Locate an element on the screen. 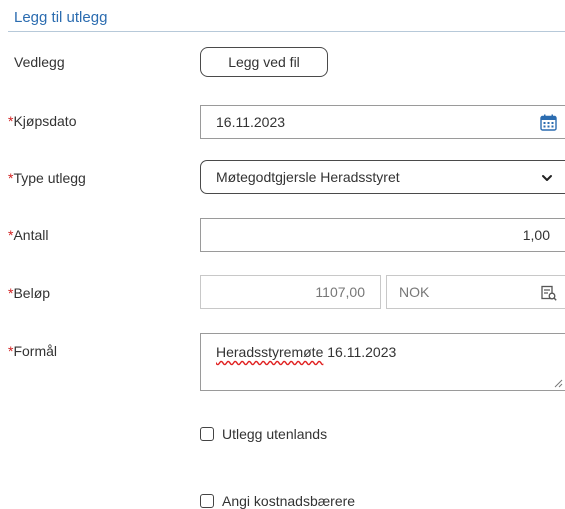  page-title: Legg til utlegg is located at coordinates (61, 17).